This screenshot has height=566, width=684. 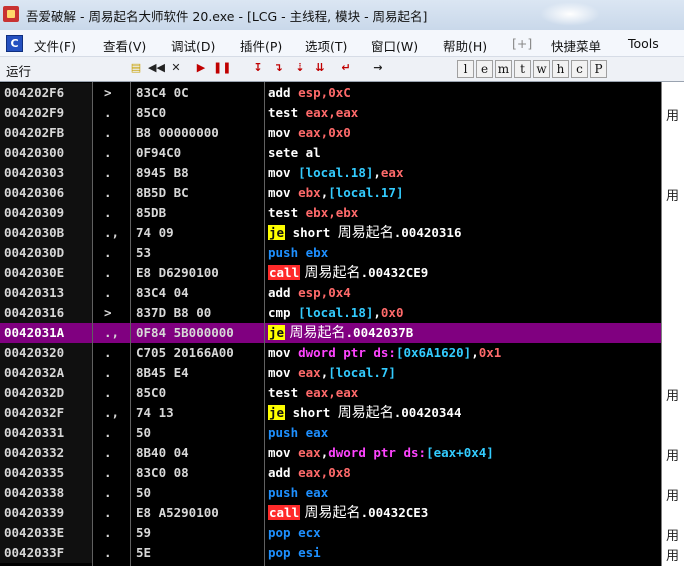 I want to click on instruction-cell: cmp [local.18],0x0, so click(x=464, y=313).